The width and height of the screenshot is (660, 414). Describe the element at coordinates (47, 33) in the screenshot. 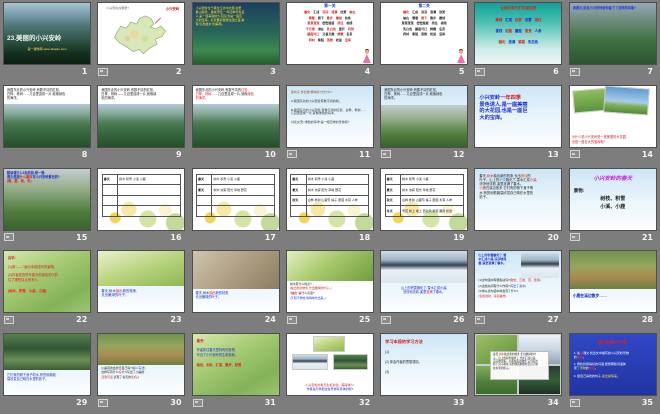

I see `slide-thumbnail: 23.美丽的小兴安岭 第一课件网 www.1kejian.com` at that location.